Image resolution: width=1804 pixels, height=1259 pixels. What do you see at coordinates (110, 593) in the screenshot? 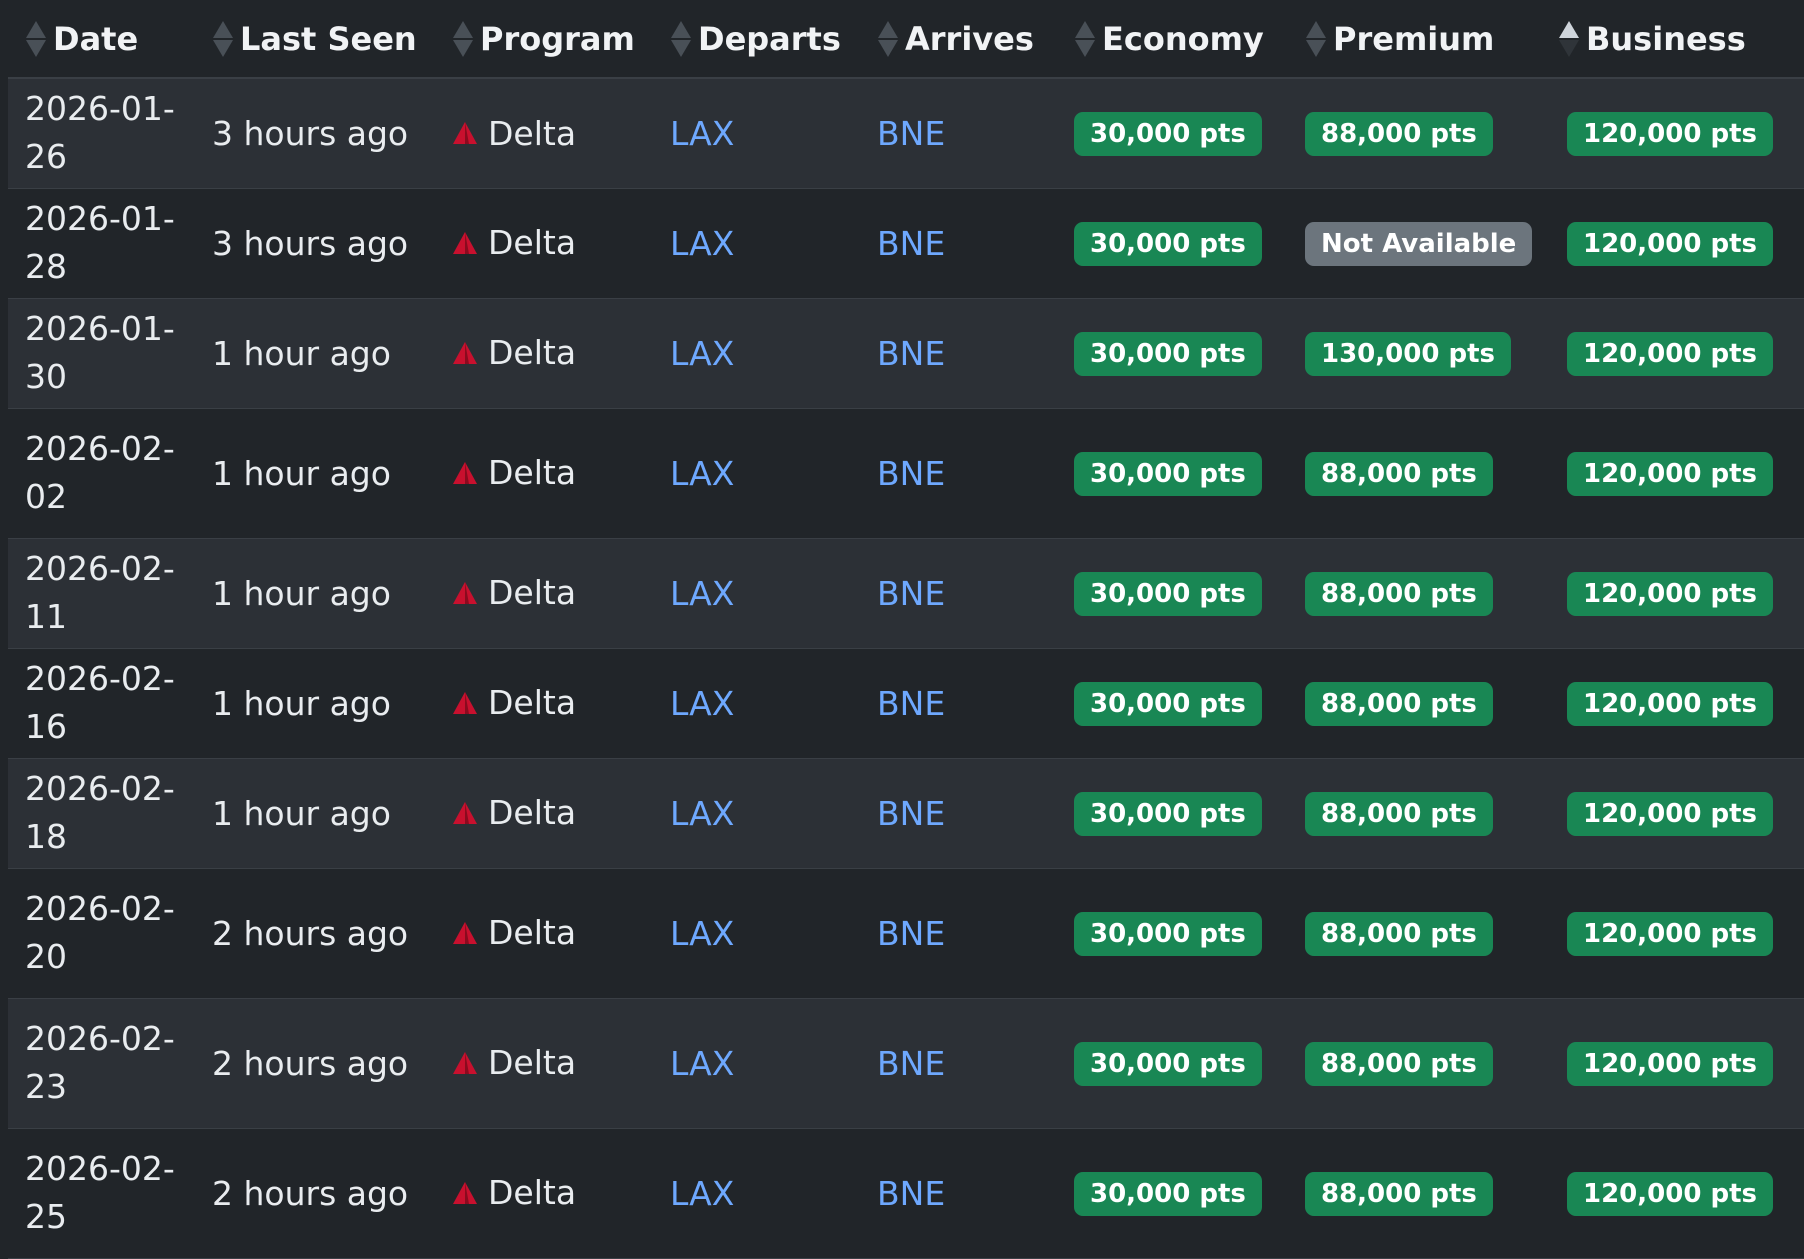
I see `date-cell: 2026-02-11` at bounding box center [110, 593].